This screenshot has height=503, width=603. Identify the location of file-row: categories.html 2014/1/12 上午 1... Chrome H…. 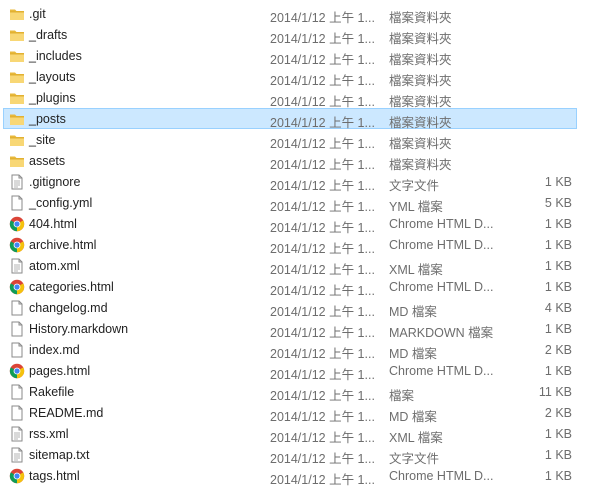
(290, 287).